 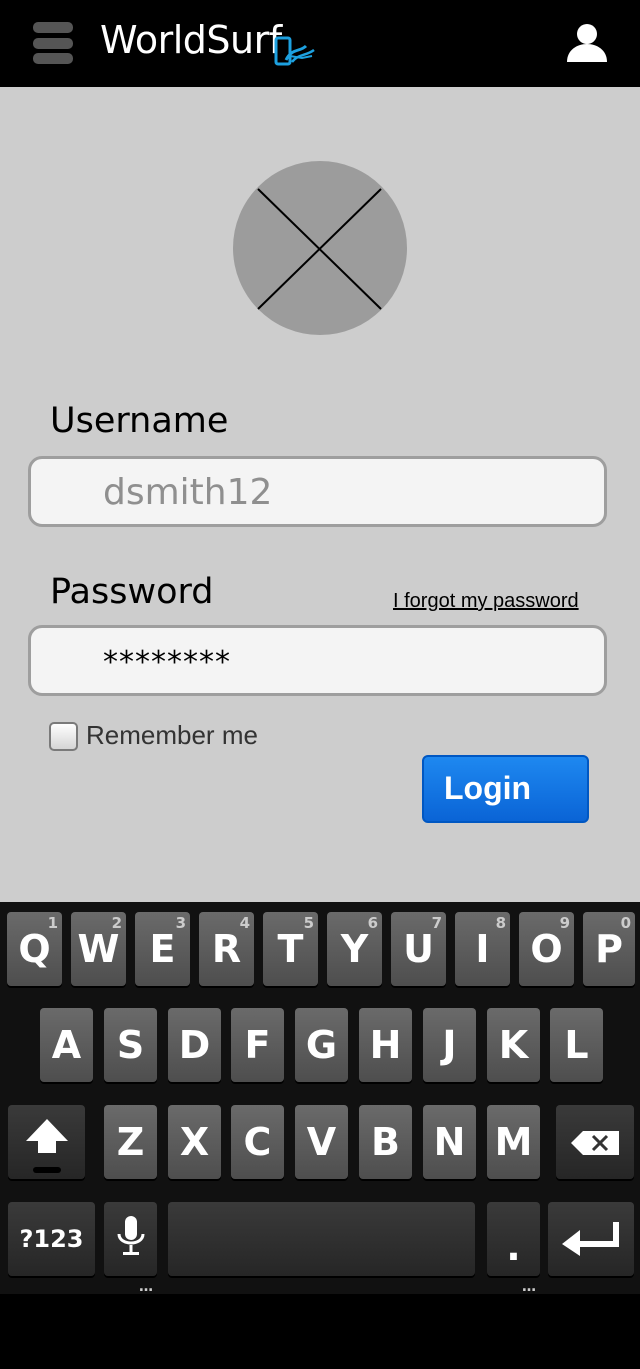 I want to click on key-v: V, so click(x=321, y=1142).